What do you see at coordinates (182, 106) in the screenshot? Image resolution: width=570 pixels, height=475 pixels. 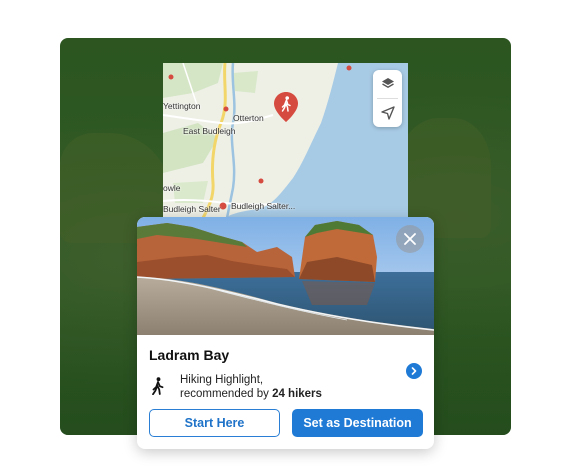 I see `map-label-yettington: Yettington` at bounding box center [182, 106].